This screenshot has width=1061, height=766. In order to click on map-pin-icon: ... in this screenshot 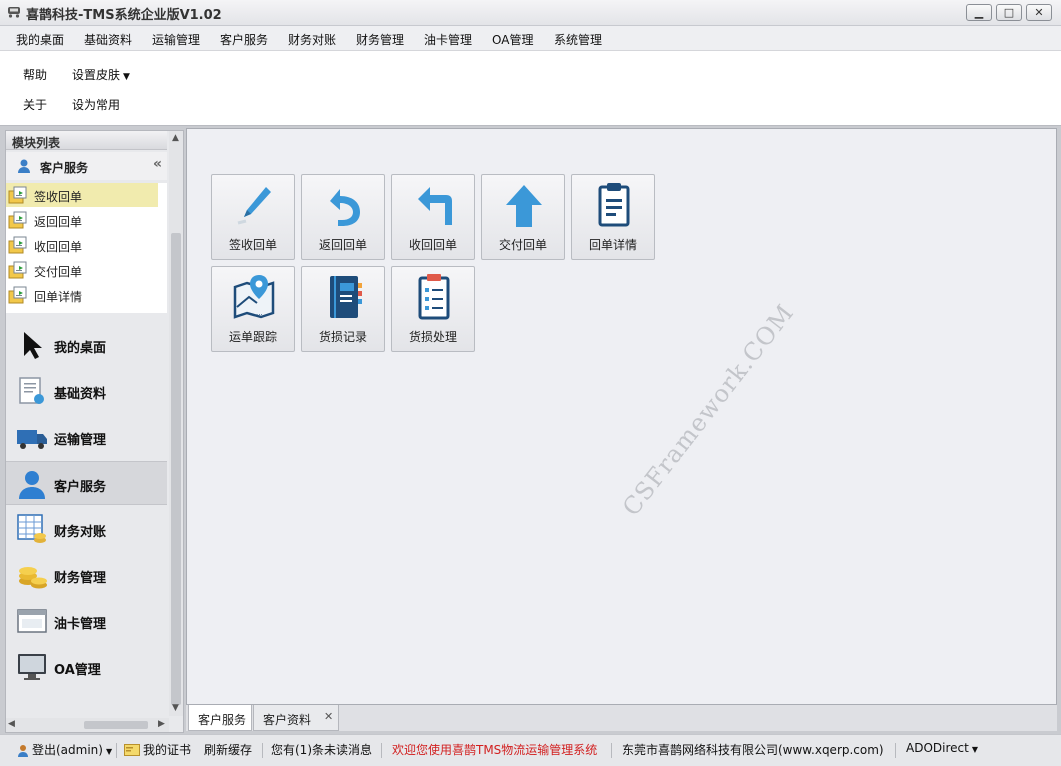, I will do `click(254, 297)`.